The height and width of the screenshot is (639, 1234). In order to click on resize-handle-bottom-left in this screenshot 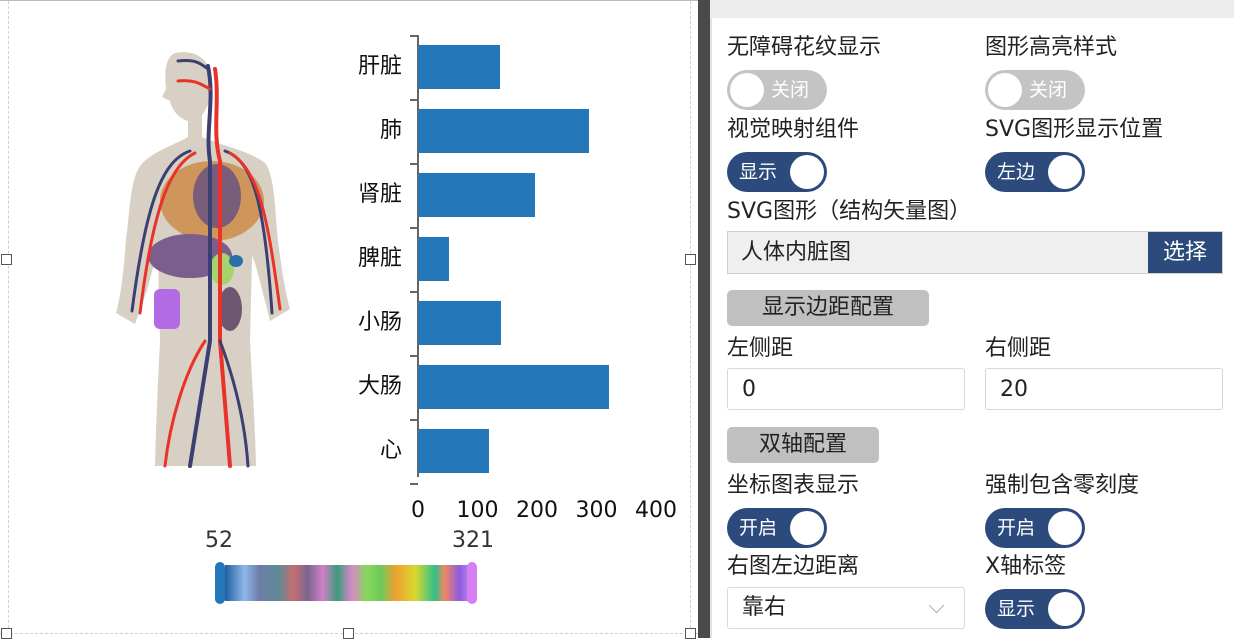, I will do `click(6, 633)`.